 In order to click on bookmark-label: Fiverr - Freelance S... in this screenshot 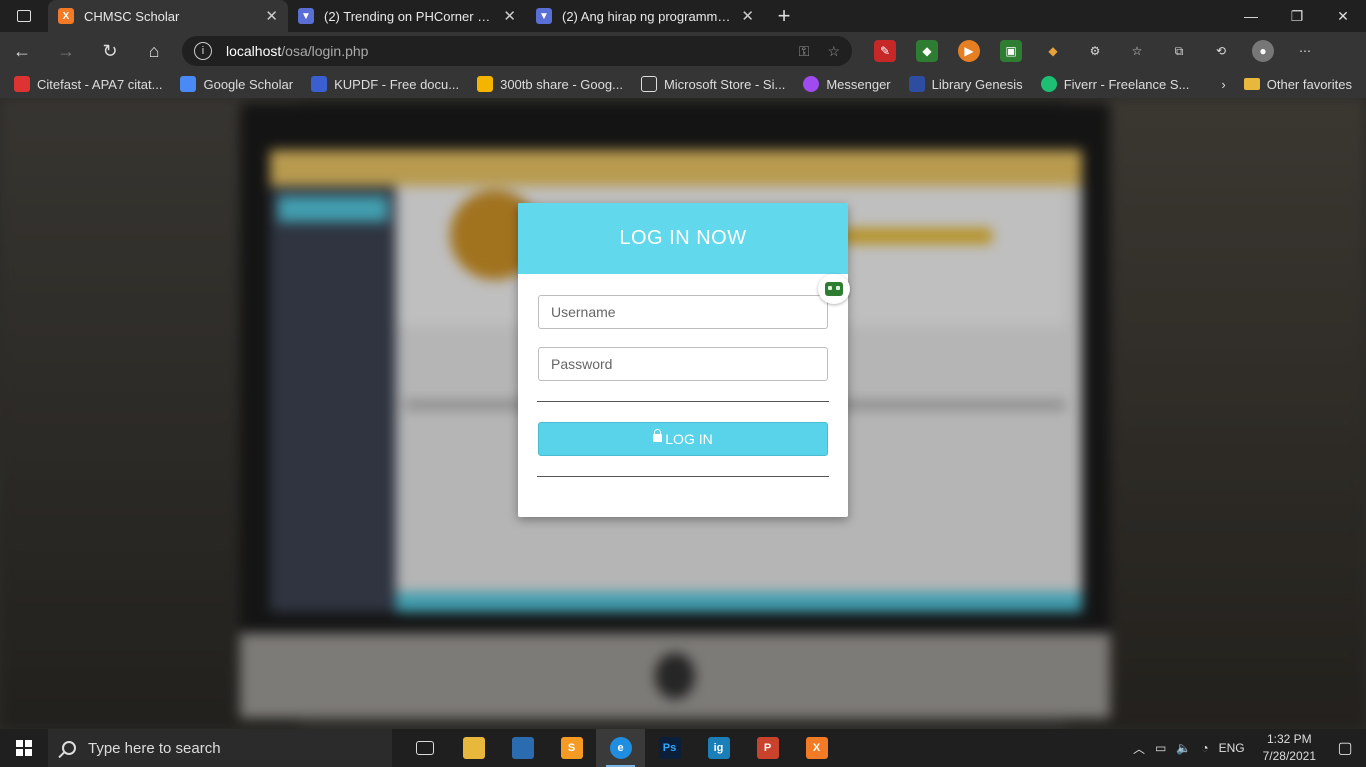, I will do `click(1126, 84)`.